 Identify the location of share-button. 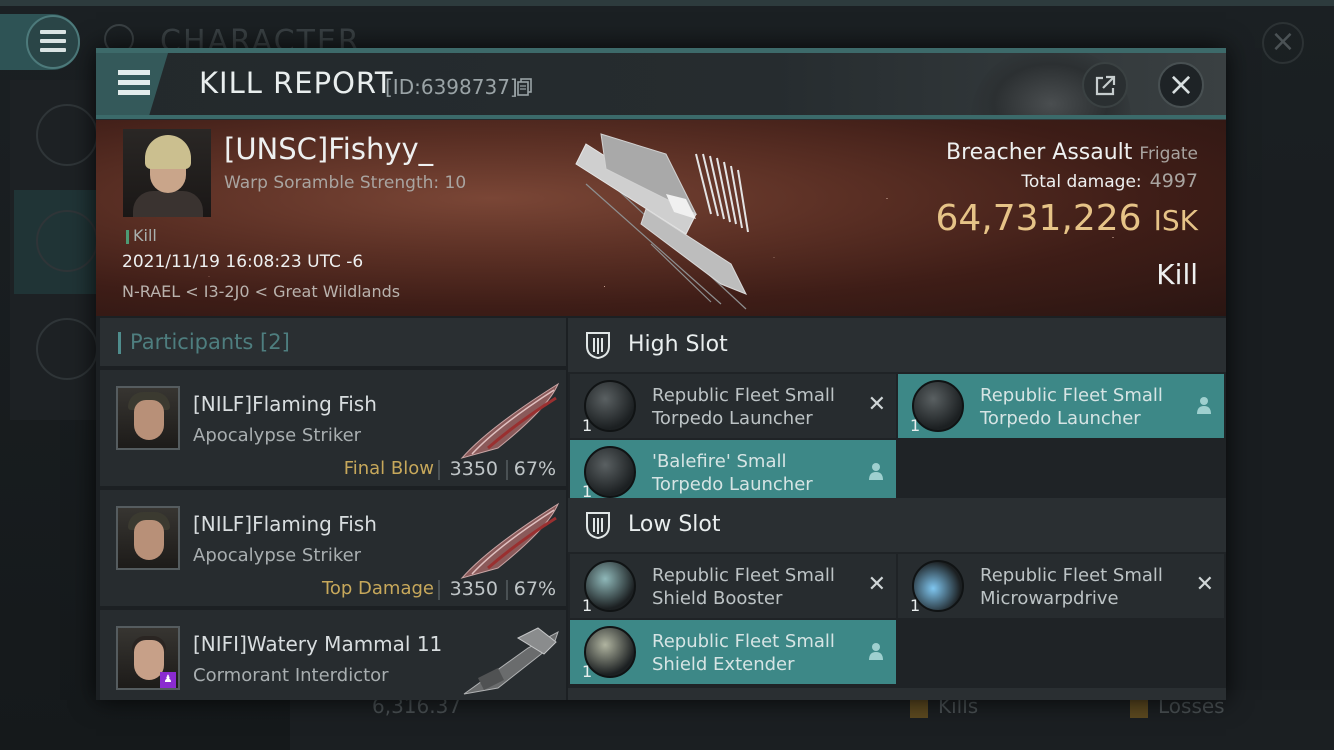
(1105, 85).